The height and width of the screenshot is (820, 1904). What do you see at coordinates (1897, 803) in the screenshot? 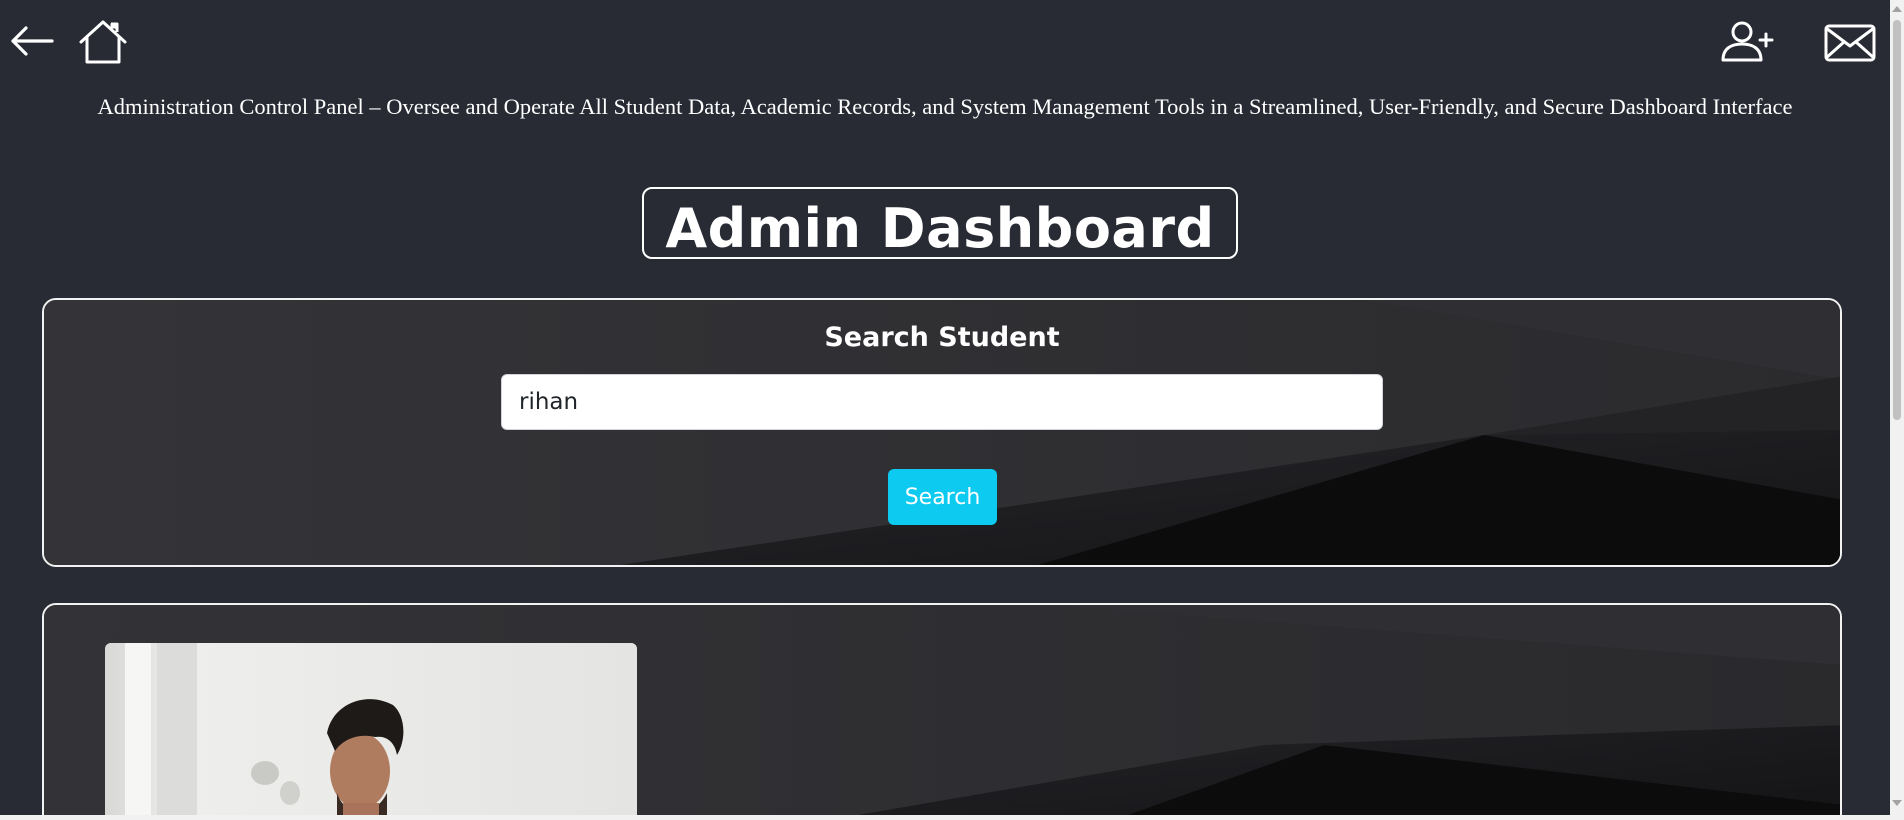
I see `scroll-down-arrow-icon` at bounding box center [1897, 803].